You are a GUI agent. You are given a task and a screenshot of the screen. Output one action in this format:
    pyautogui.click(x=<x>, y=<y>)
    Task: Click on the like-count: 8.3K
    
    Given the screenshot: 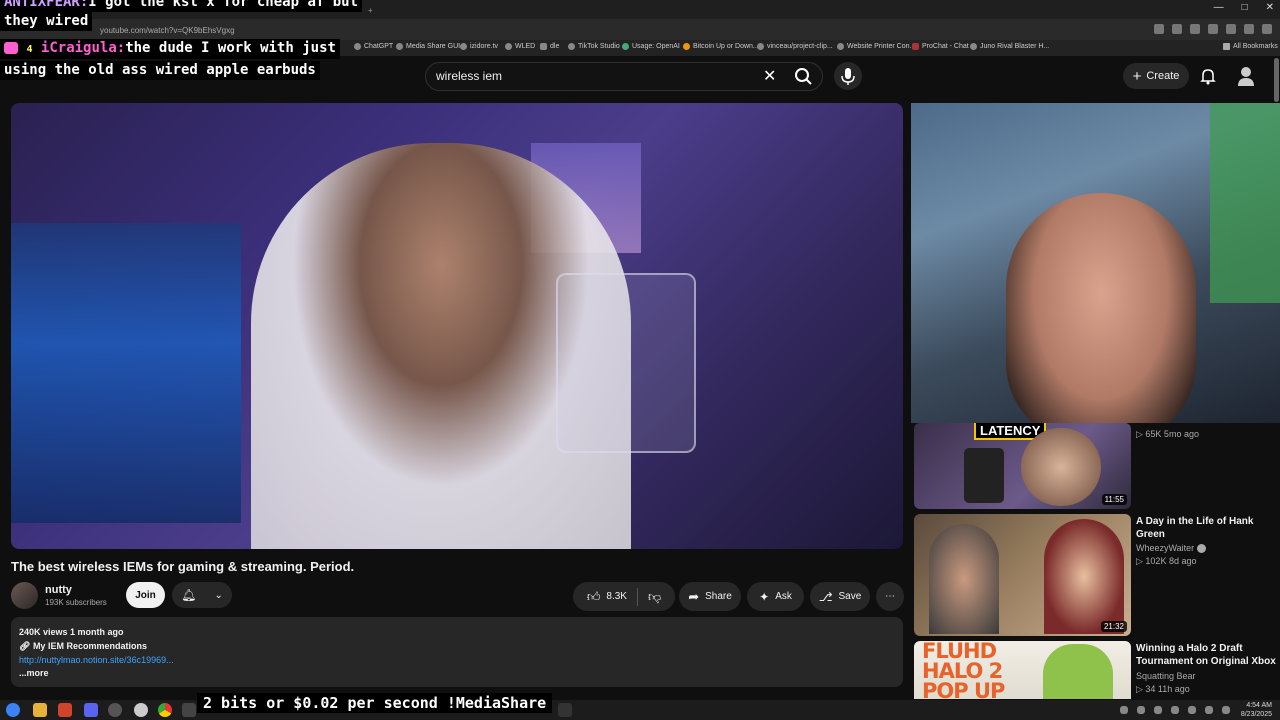 What is the action you would take?
    pyautogui.click(x=616, y=596)
    